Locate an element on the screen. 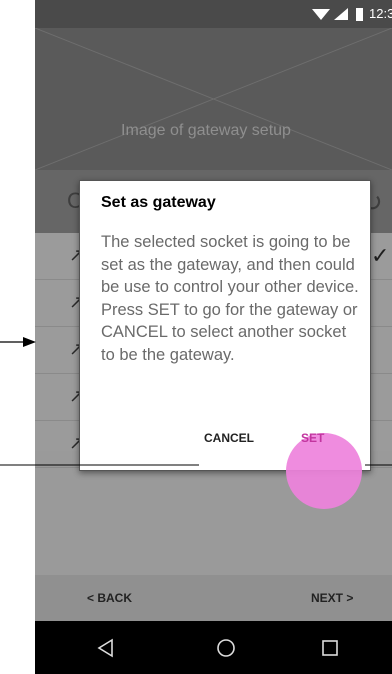 The image size is (392, 674). hero-caption: Image of gateway setup is located at coordinates (206, 130).